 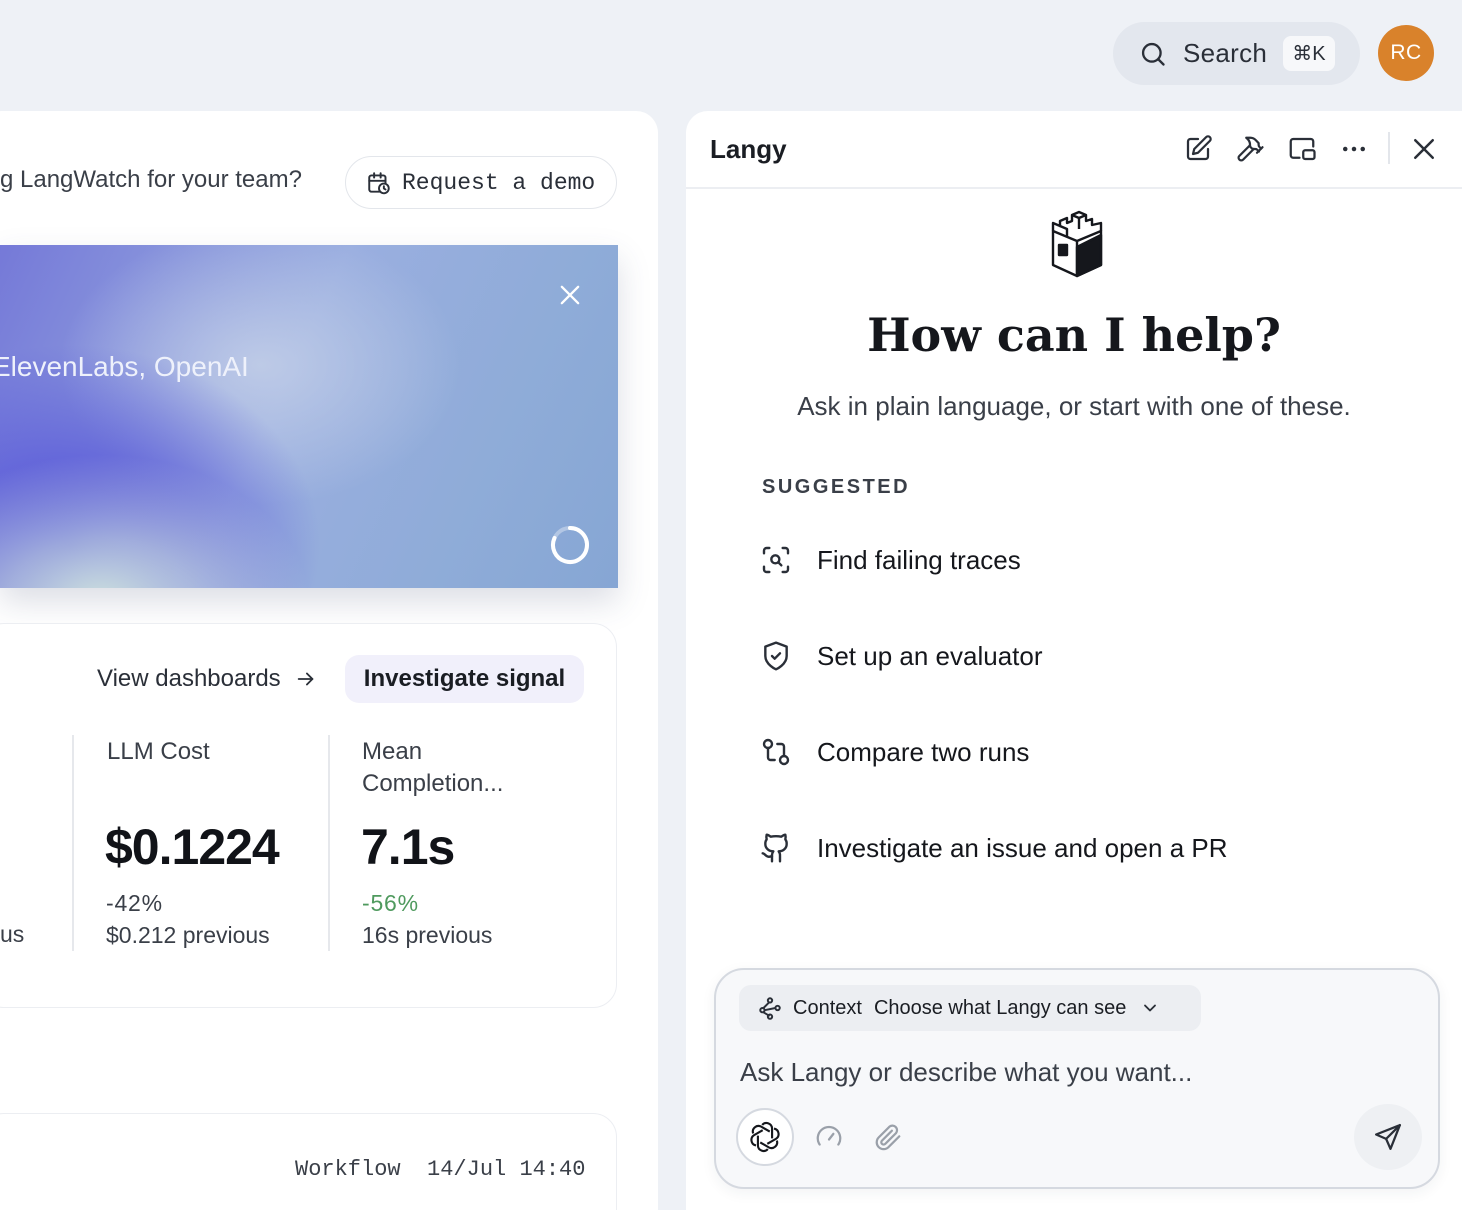 What do you see at coordinates (305, 679) in the screenshot?
I see `arrow-right-icon` at bounding box center [305, 679].